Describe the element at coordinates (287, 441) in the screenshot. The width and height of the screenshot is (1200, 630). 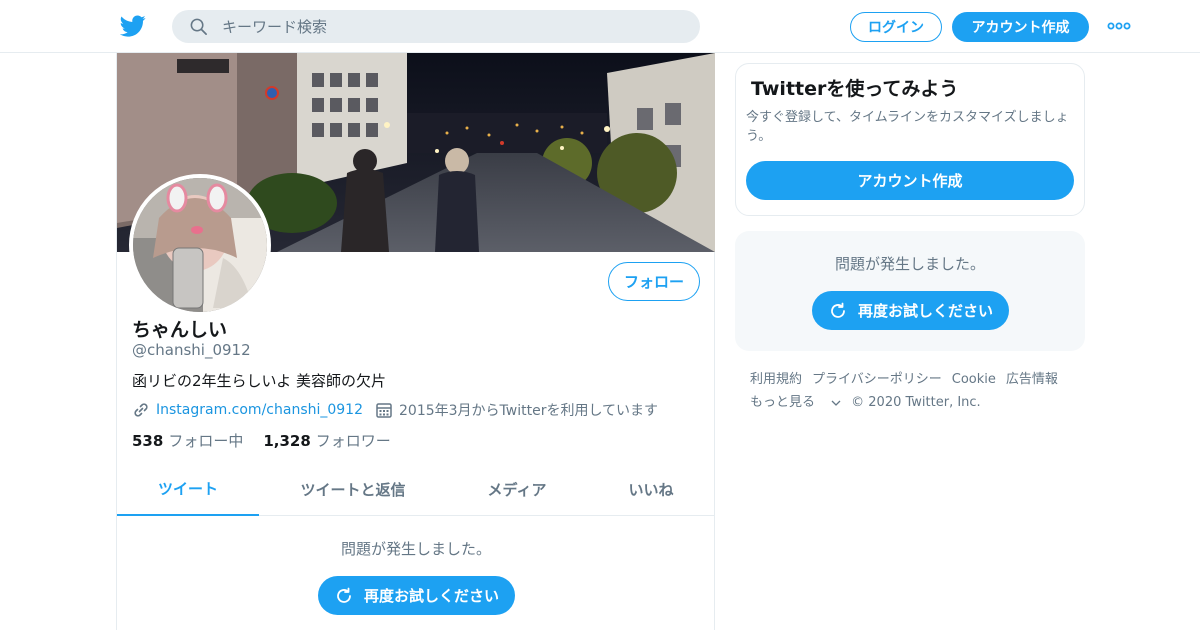
I see `followers-count: 1,328` at that location.